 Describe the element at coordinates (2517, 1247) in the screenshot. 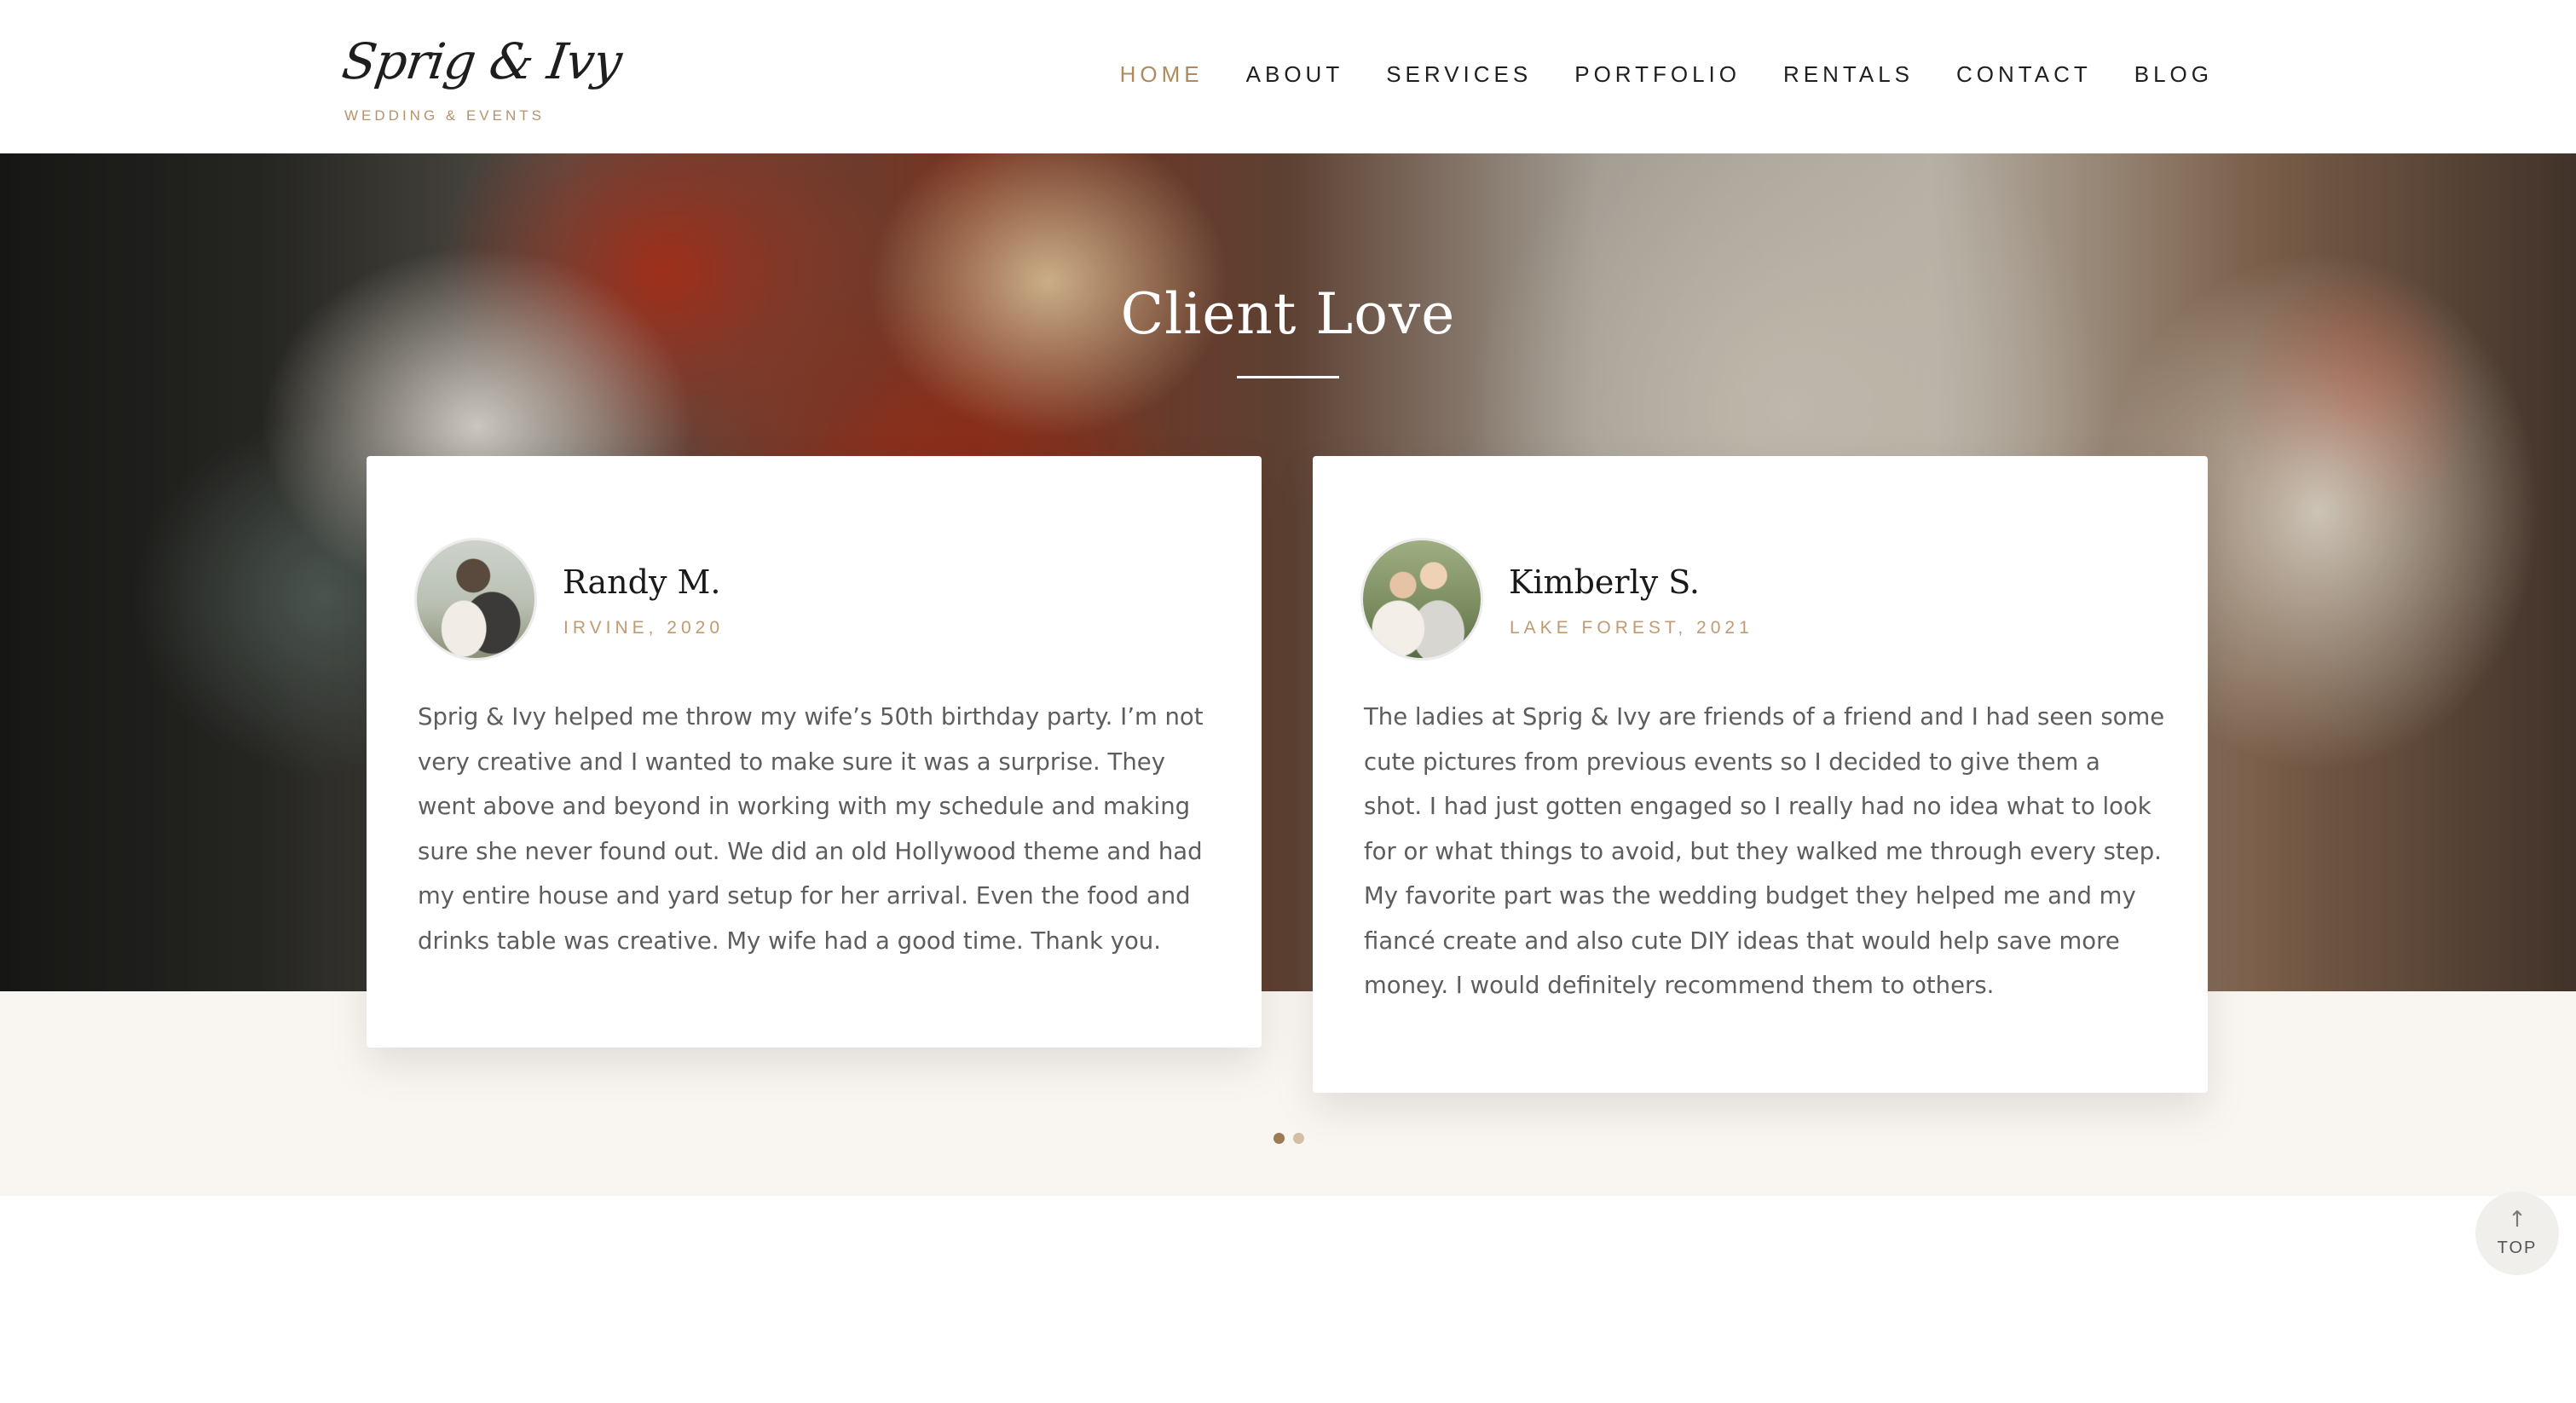

I see `back-to-top-label: TOP` at that location.